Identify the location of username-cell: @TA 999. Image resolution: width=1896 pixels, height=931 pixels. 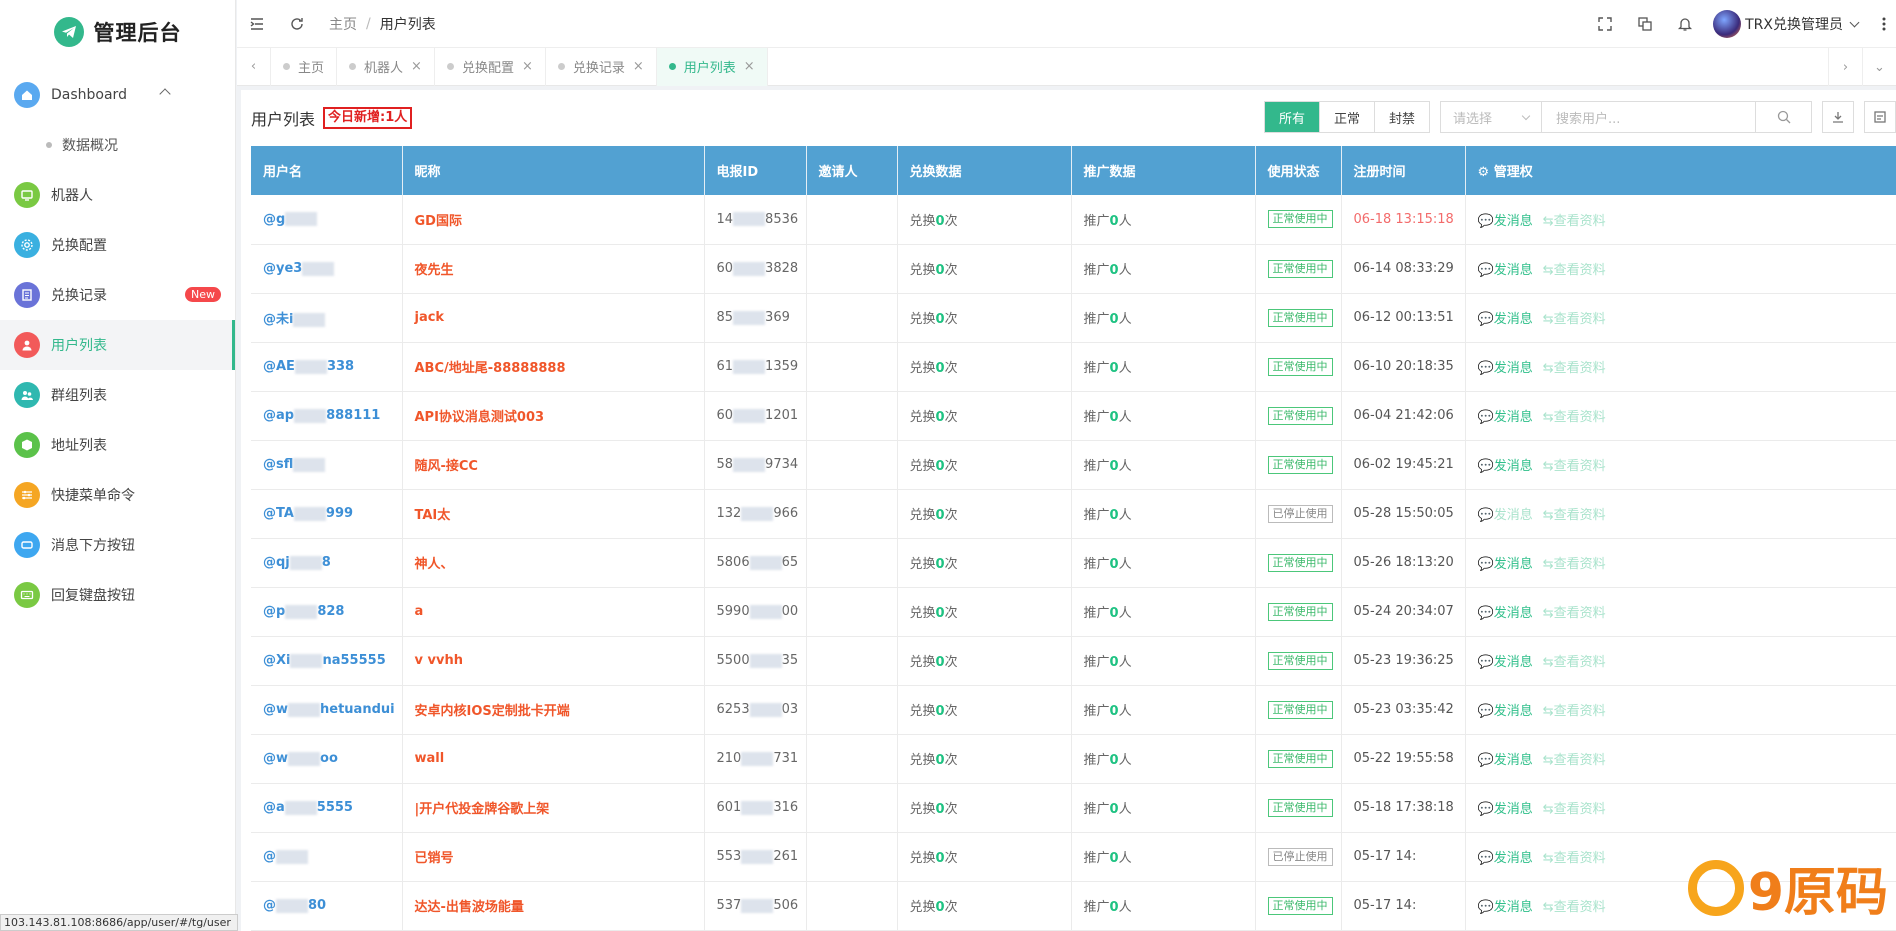
(327, 514).